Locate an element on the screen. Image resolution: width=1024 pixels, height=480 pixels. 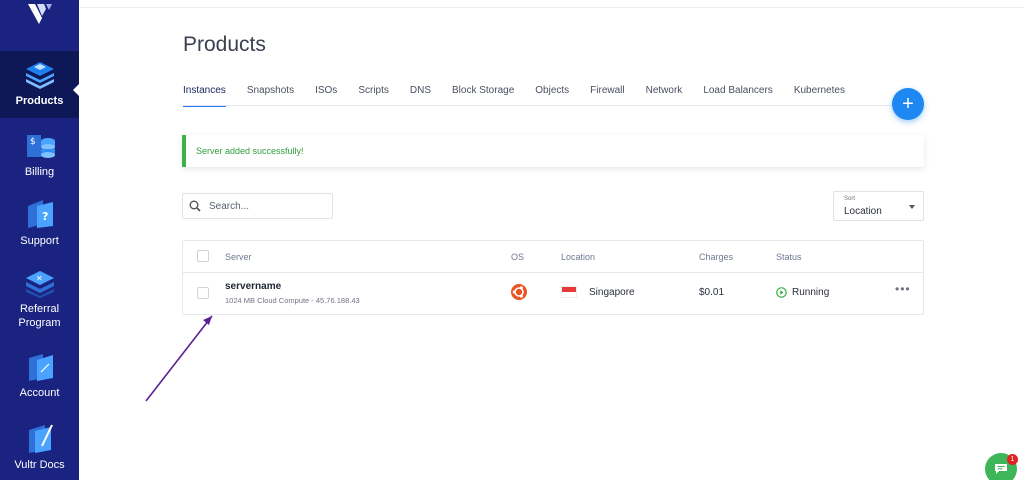
sort-select: Sort Location is located at coordinates (878, 206).